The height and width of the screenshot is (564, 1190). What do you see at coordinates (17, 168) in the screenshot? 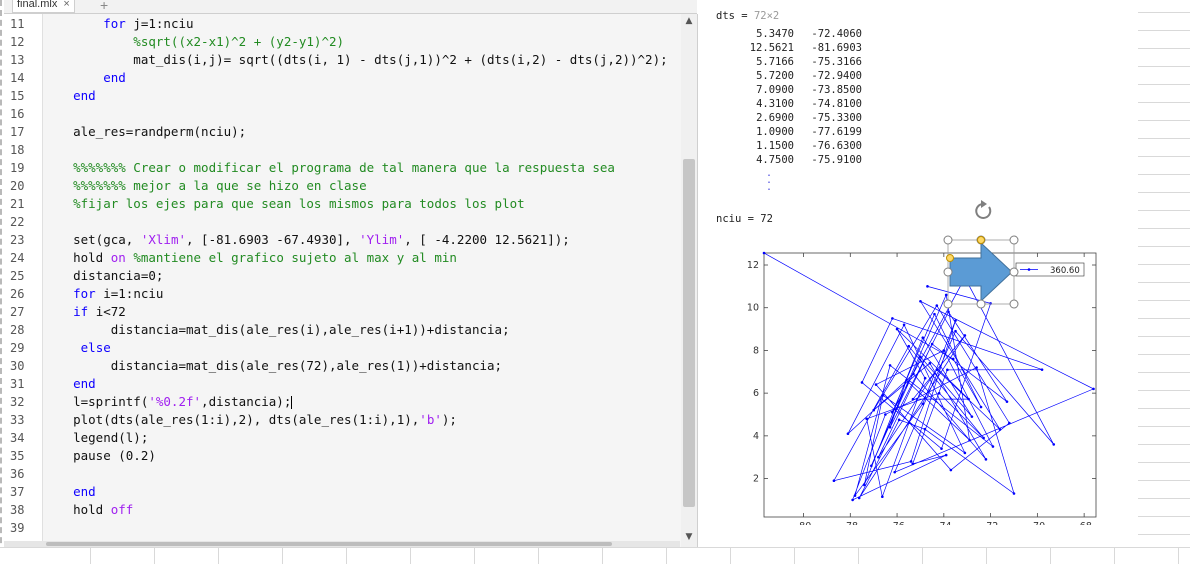
I see `line-number: 19` at bounding box center [17, 168].